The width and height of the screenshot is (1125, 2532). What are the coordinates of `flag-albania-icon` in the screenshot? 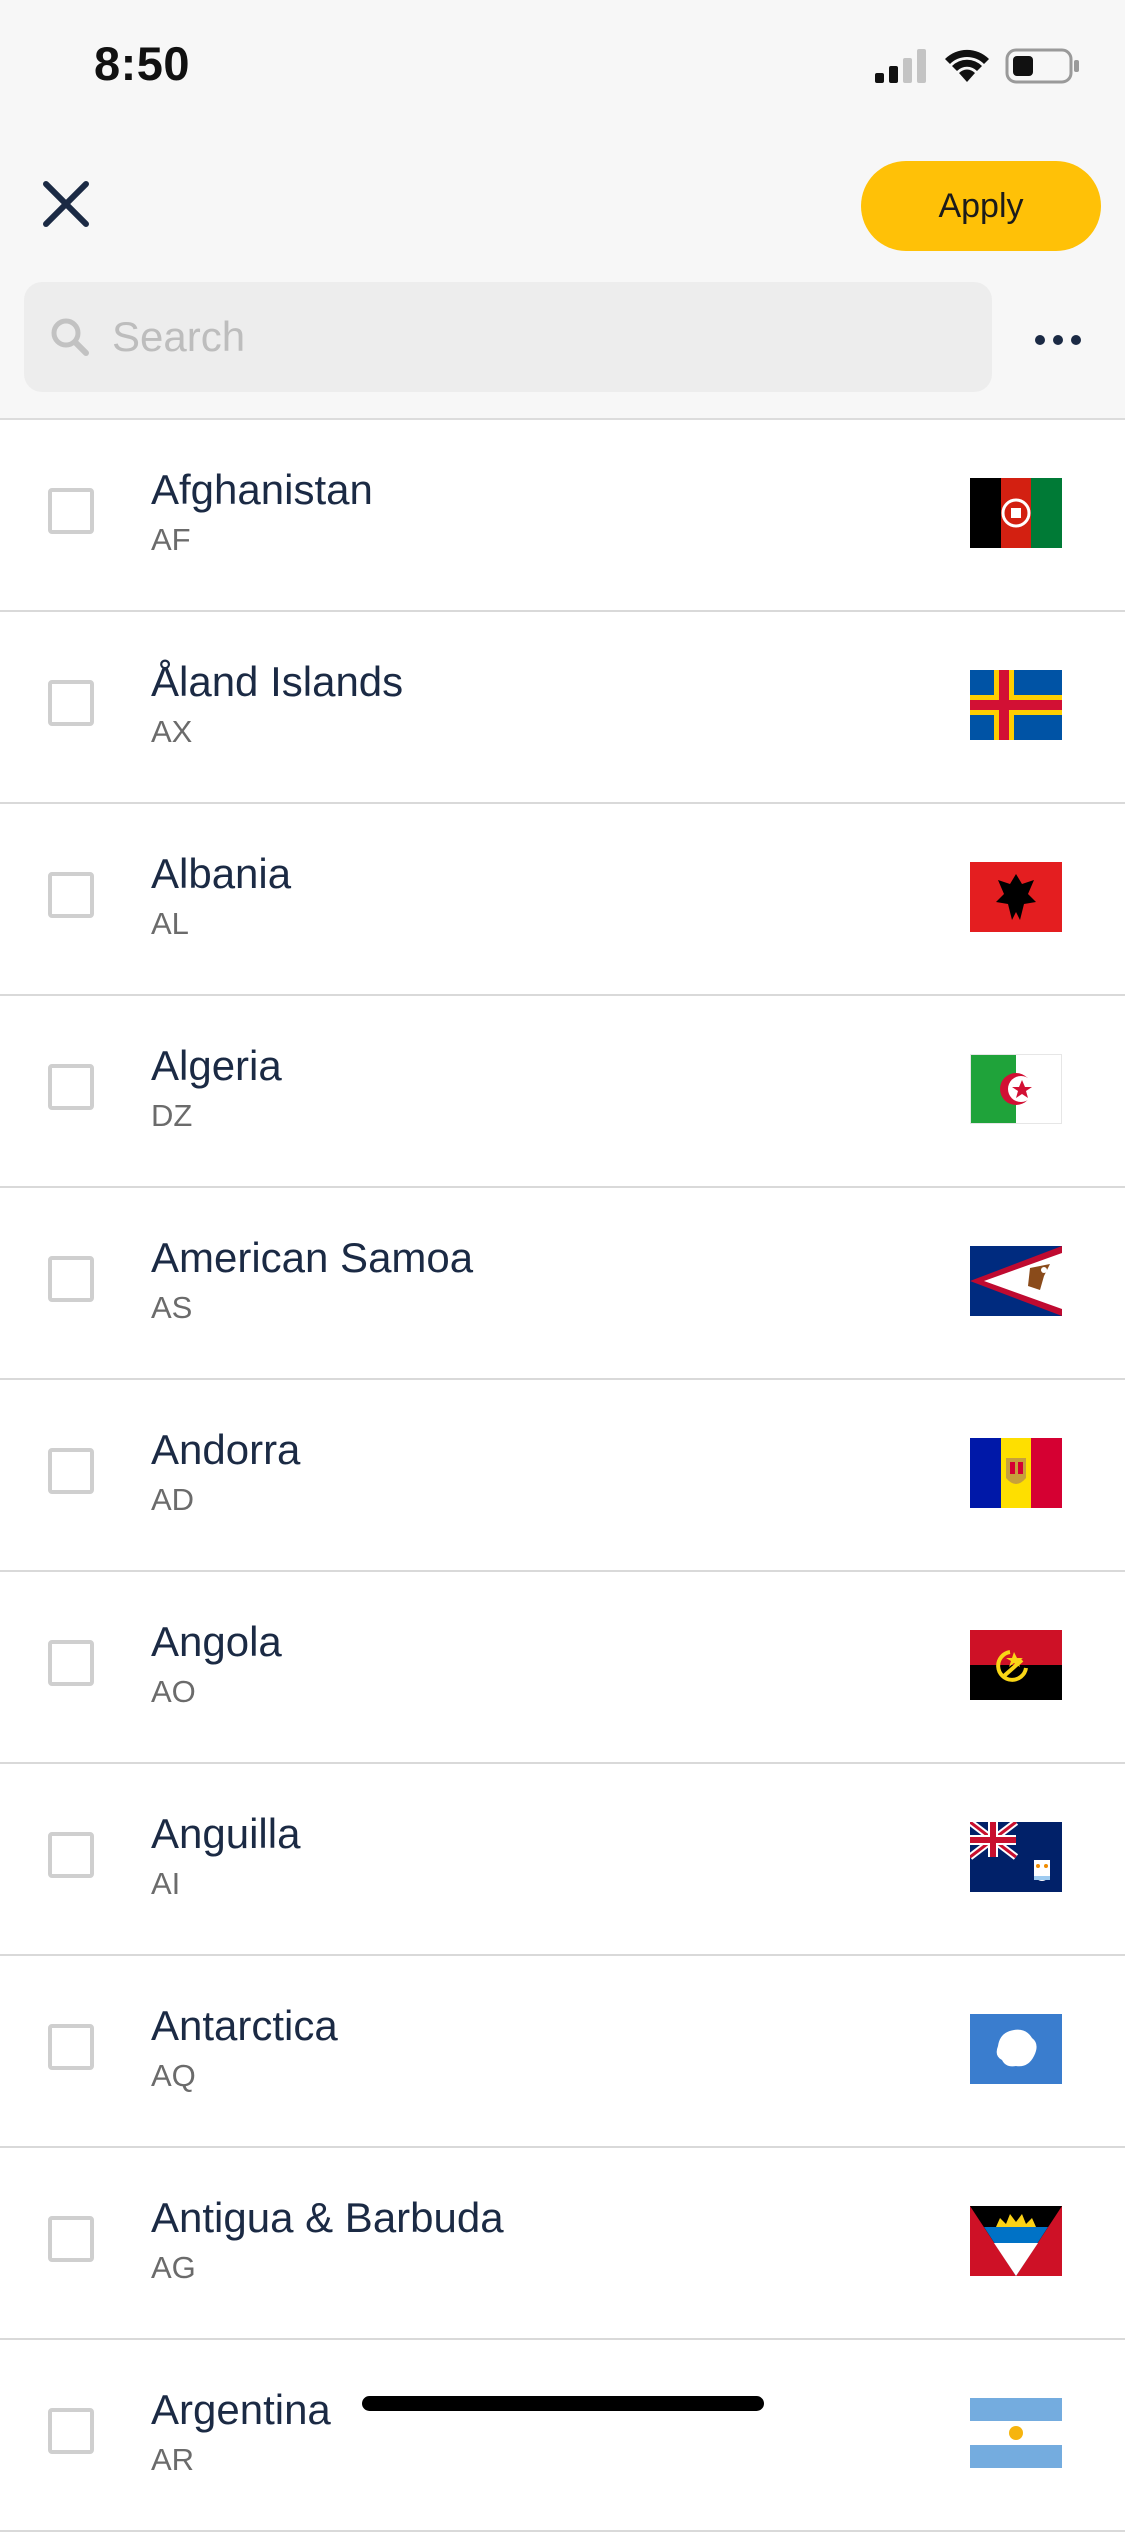 It's located at (1016, 897).